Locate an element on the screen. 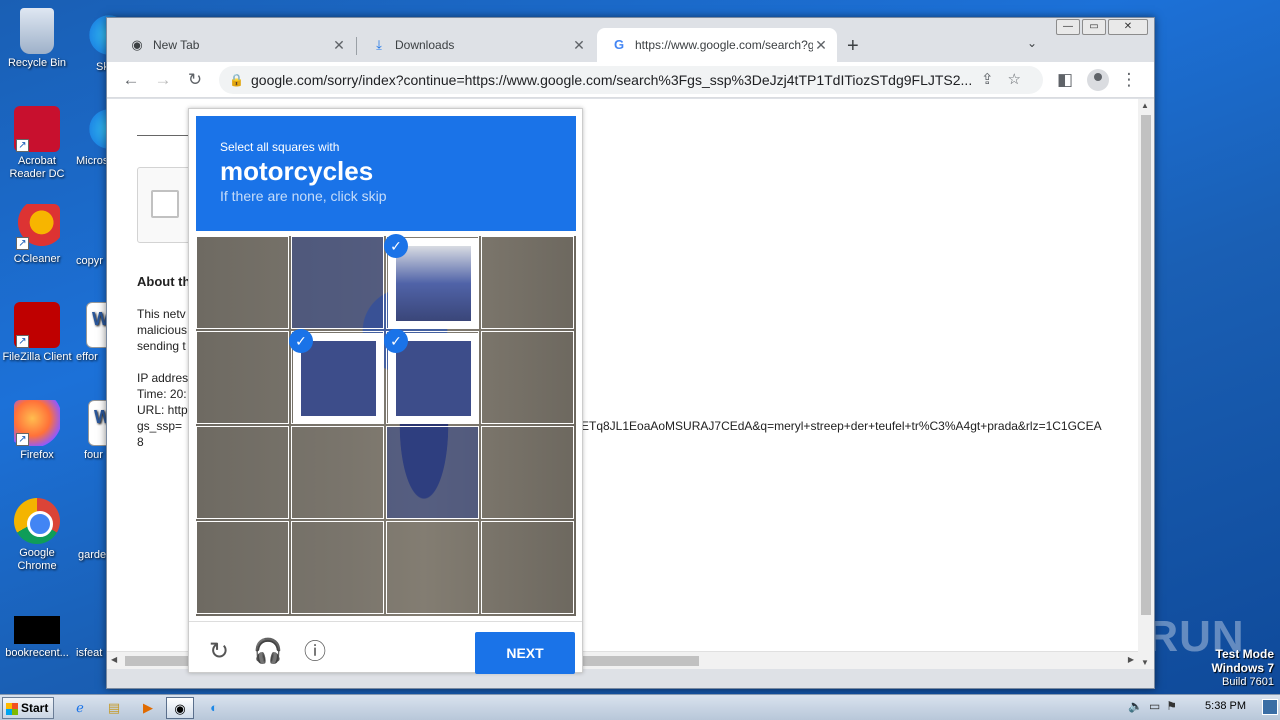 The width and height of the screenshot is (1280, 720). reload-icon: ↻ is located at coordinates (195, 80).